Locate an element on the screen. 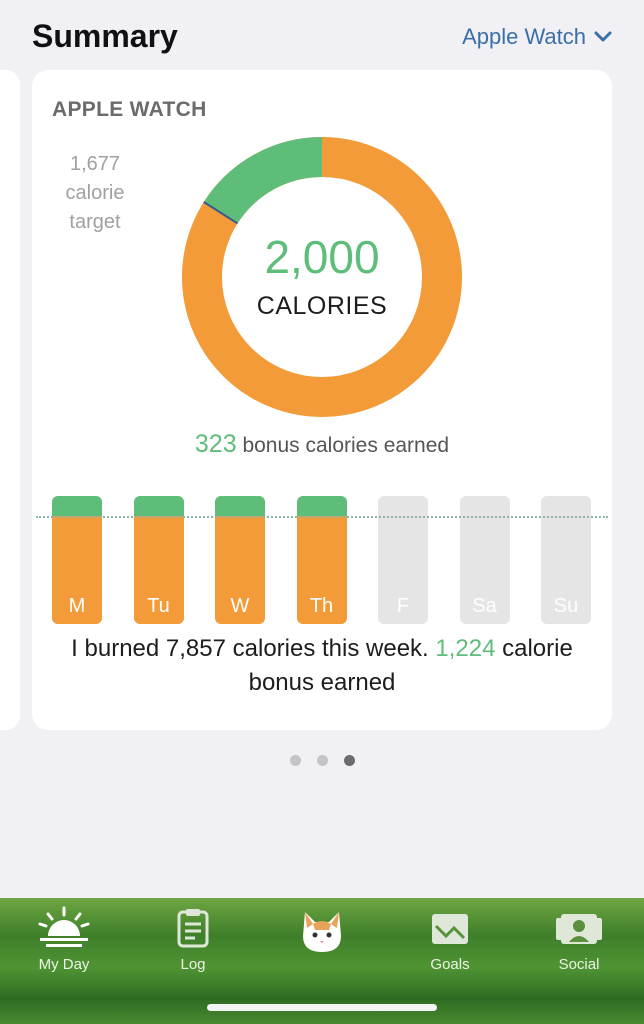  tab-my-day-label: My Day is located at coordinates (64, 964).